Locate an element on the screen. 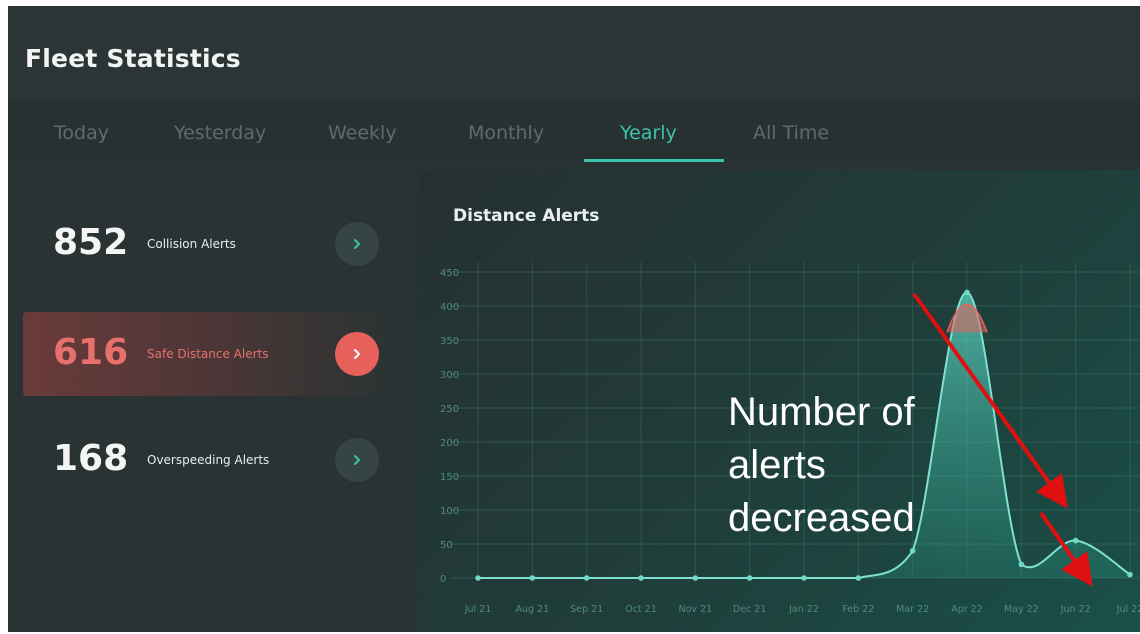 This screenshot has height=634, width=1140. x-tick-label: Jan 22 is located at coordinates (803, 609).